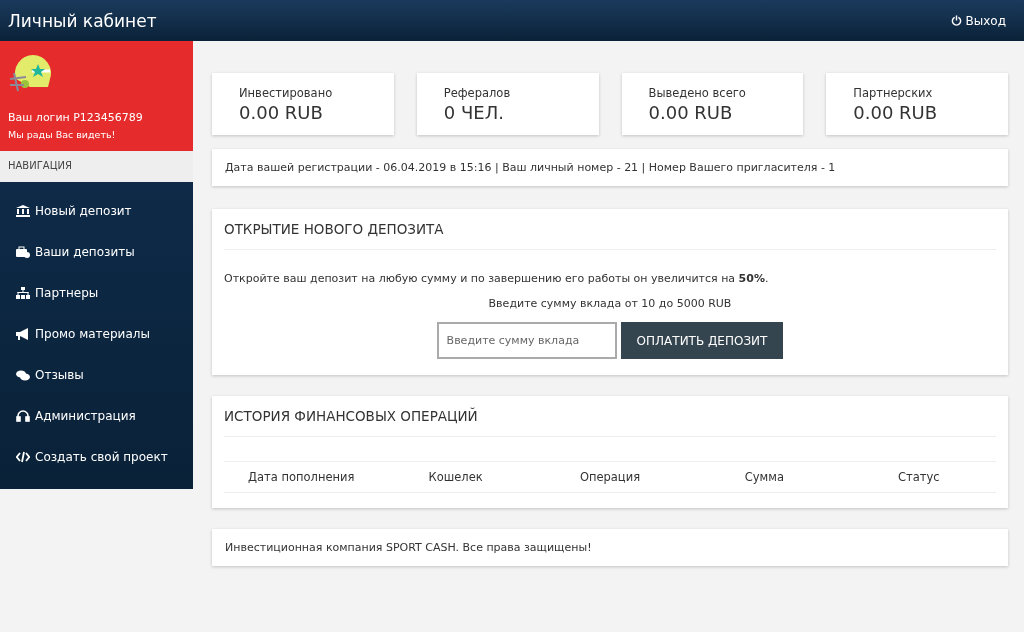 The image size is (1024, 632). What do you see at coordinates (23, 374) in the screenshot?
I see `chat-bubbles-icon` at bounding box center [23, 374].